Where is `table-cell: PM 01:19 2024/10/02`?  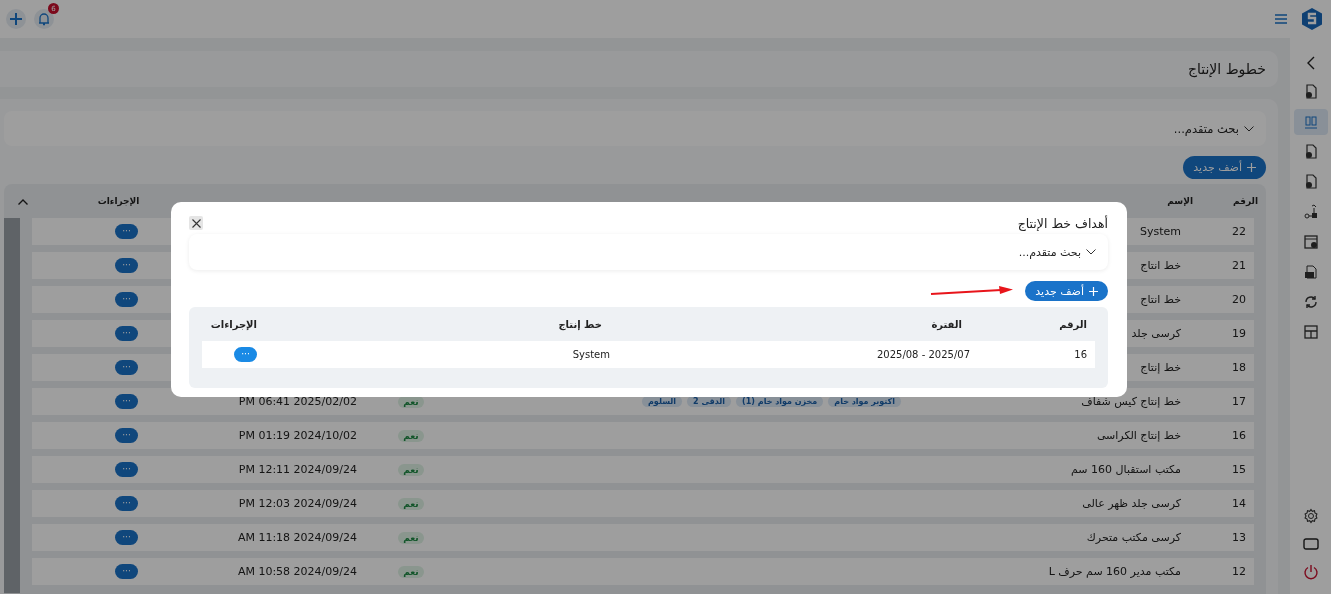 table-cell: PM 01:19 2024/10/02 is located at coordinates (297, 435).